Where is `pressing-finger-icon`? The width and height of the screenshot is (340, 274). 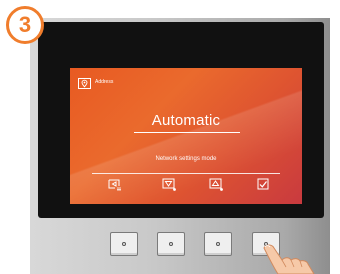
pressing-finger-icon is located at coordinates (289, 259).